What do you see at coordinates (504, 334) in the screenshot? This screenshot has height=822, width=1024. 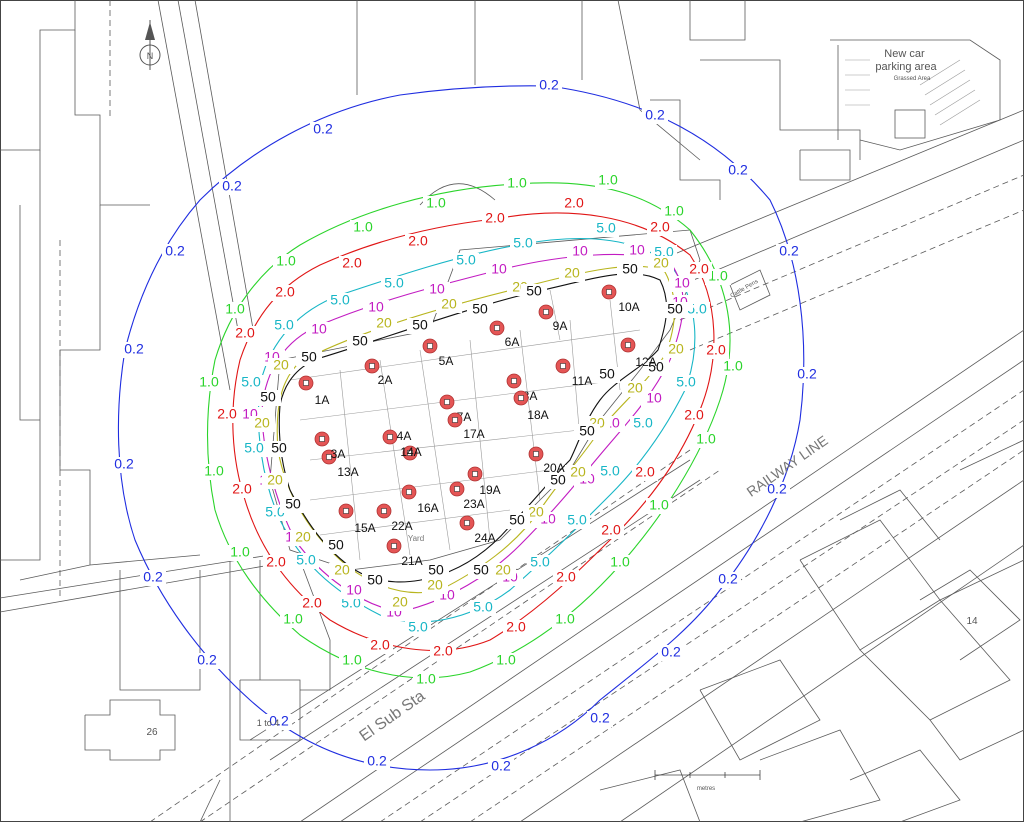 I see `sample-point-6A: 6A` at bounding box center [504, 334].